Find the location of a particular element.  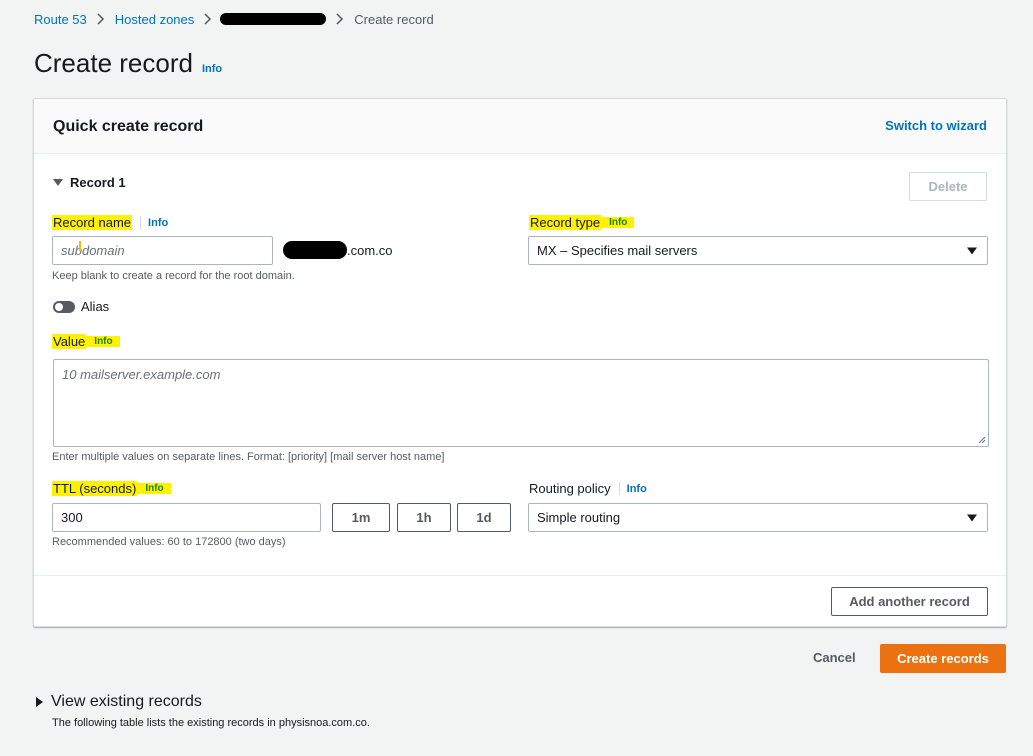

routing-policy-value: Simple routing is located at coordinates (579, 517).